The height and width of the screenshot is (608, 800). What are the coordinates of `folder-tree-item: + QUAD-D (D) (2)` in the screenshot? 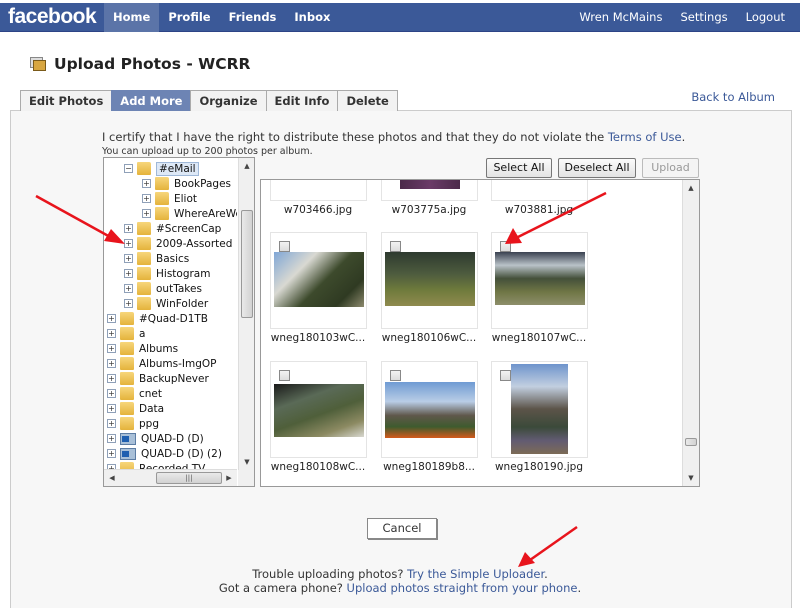 It's located at (164, 453).